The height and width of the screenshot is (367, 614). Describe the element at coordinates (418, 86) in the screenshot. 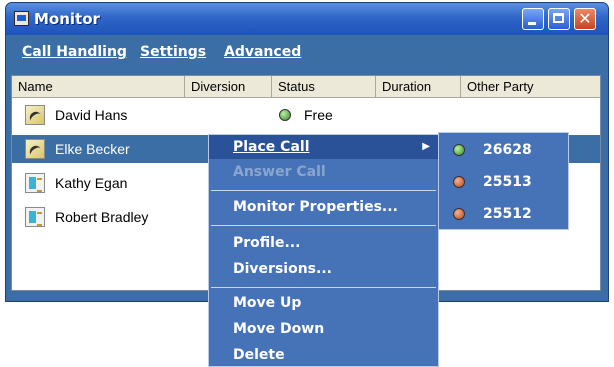

I see `column-duration: Duration` at that location.